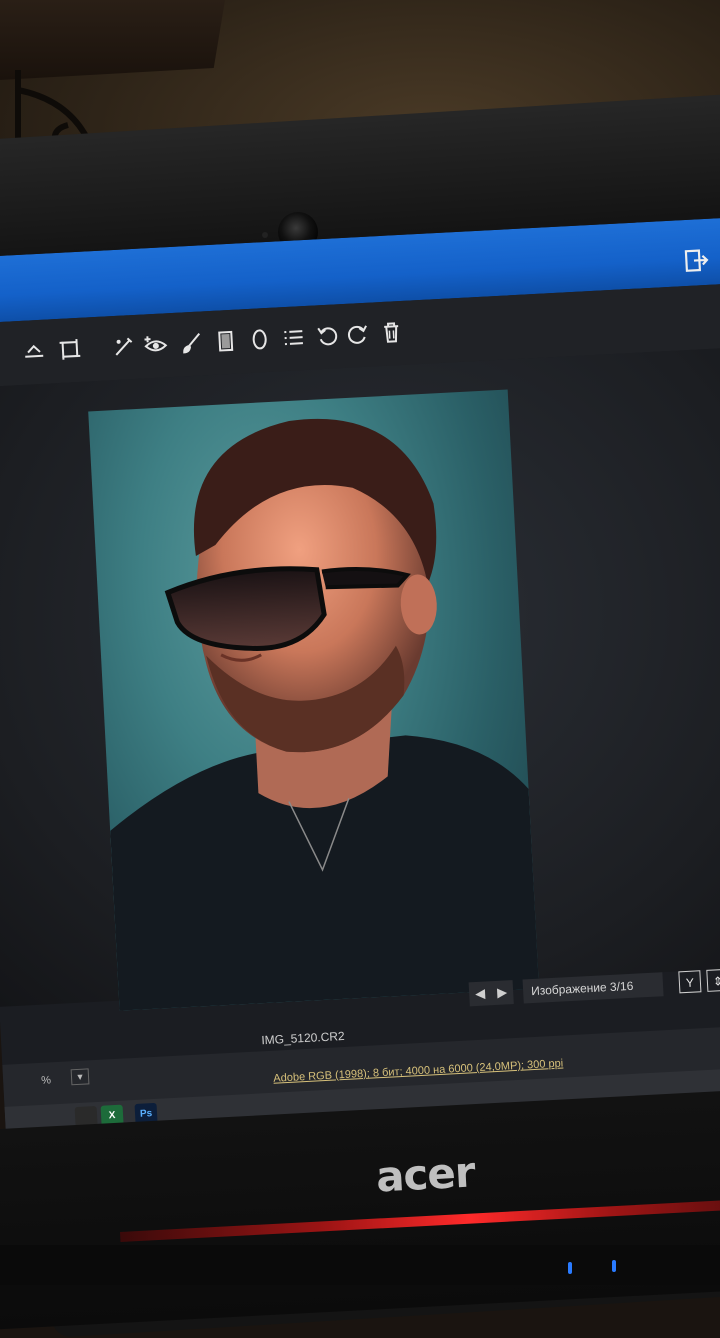 Image resolution: width=720 pixels, height=1338 pixels. What do you see at coordinates (391, 332) in the screenshot?
I see `trash-icon` at bounding box center [391, 332].